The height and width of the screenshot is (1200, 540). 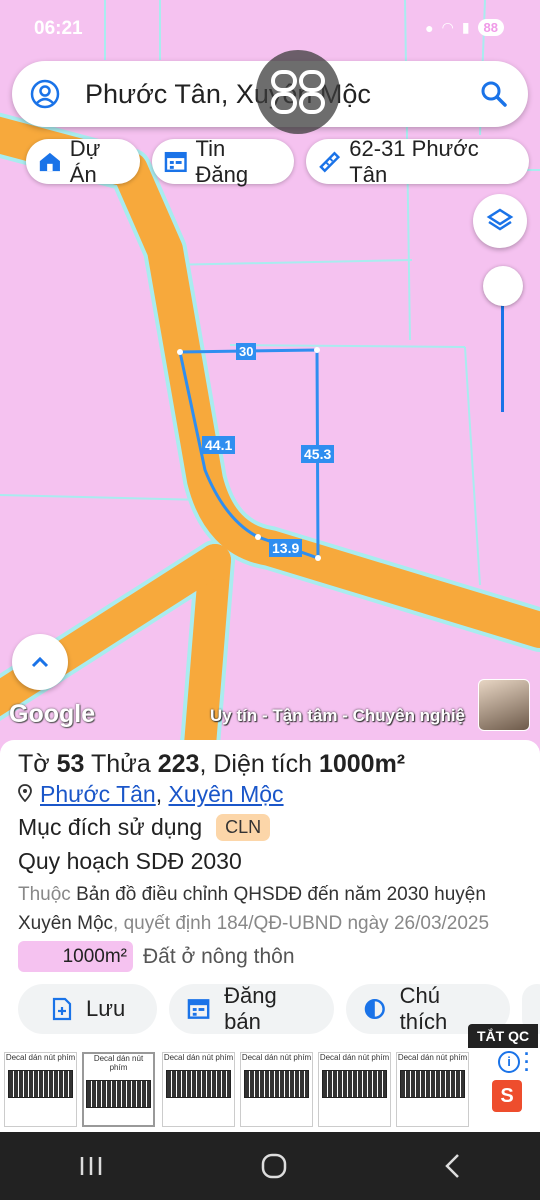 What do you see at coordinates (330, 161) in the screenshot?
I see `ruler-icon` at bounding box center [330, 161].